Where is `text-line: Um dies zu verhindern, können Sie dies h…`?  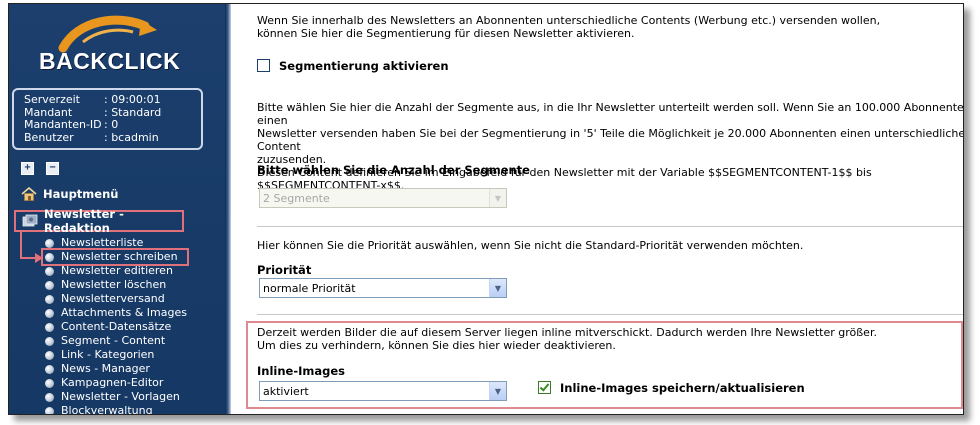
text-line: Um dies zu verhindern, können Sie dies h… is located at coordinates (436, 345).